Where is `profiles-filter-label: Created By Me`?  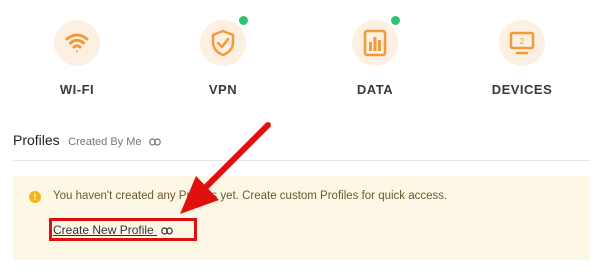 profiles-filter-label: Created By Me is located at coordinates (105, 142).